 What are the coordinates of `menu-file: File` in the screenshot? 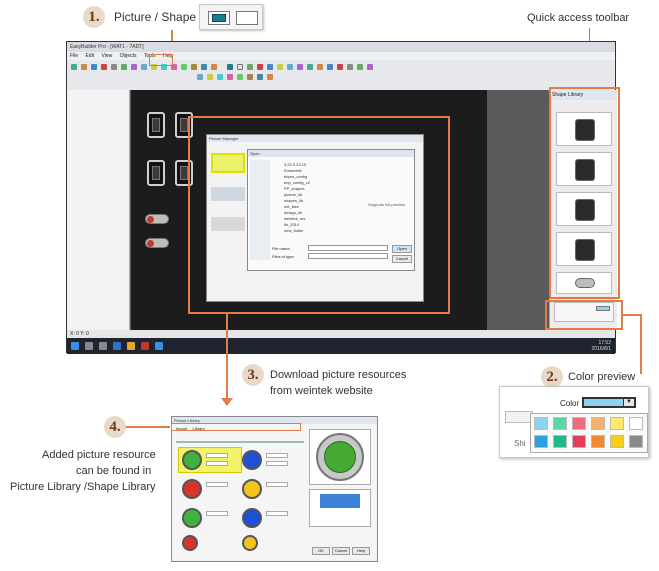 It's located at (74, 56).